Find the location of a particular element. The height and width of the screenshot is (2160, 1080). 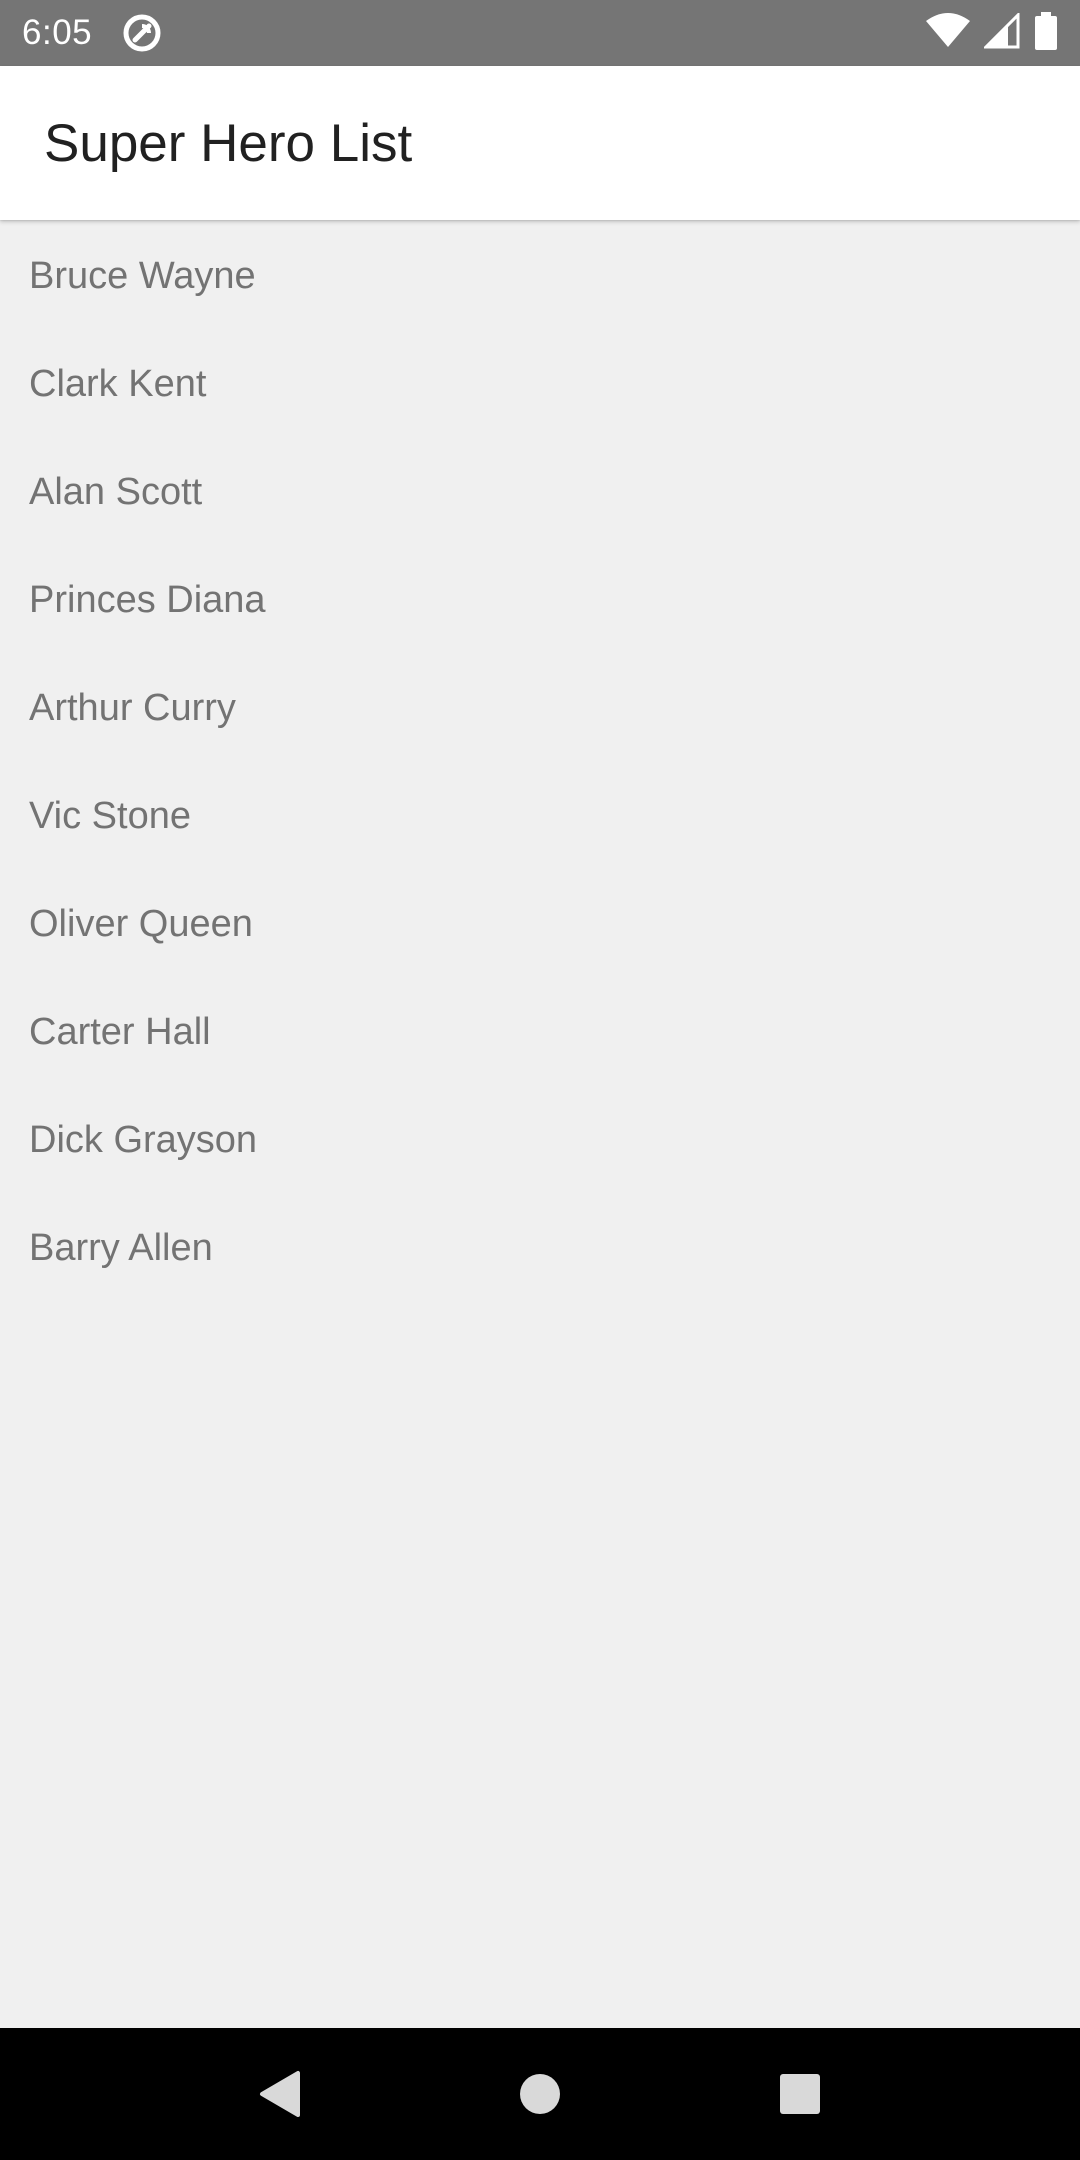

status-indicators is located at coordinates (992, 32).